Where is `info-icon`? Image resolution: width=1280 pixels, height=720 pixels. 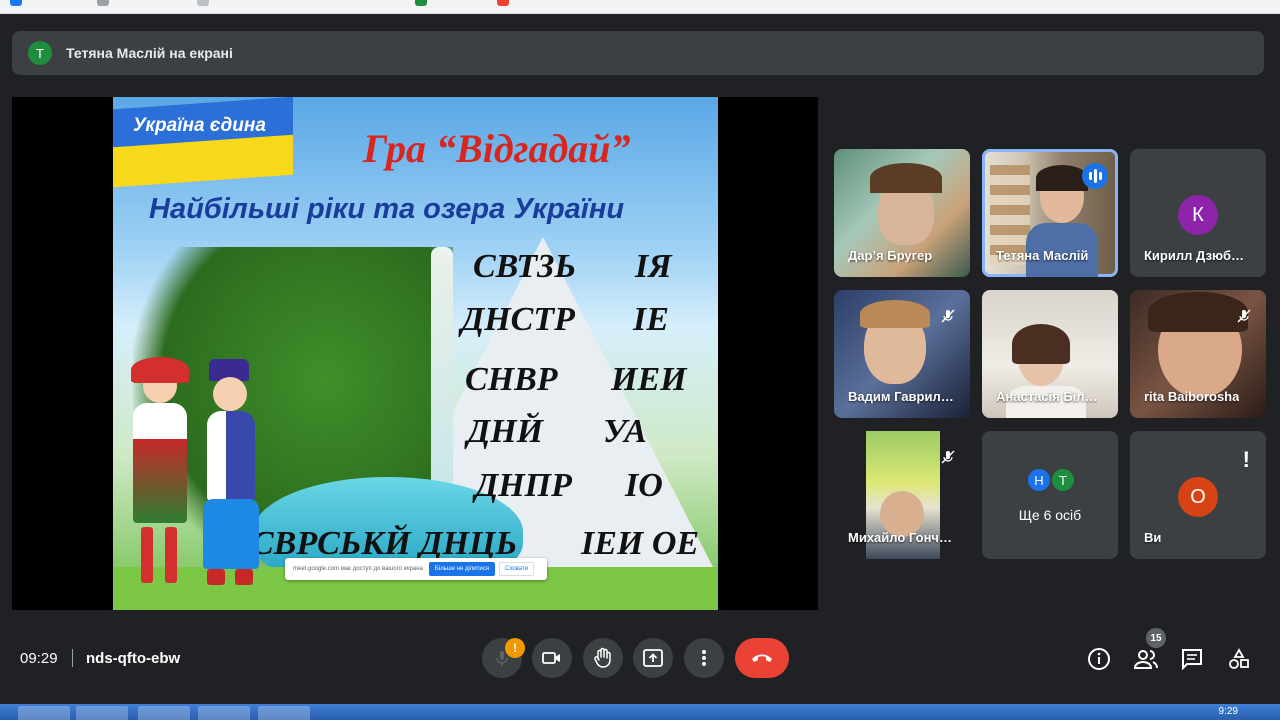 info-icon is located at coordinates (1099, 659).